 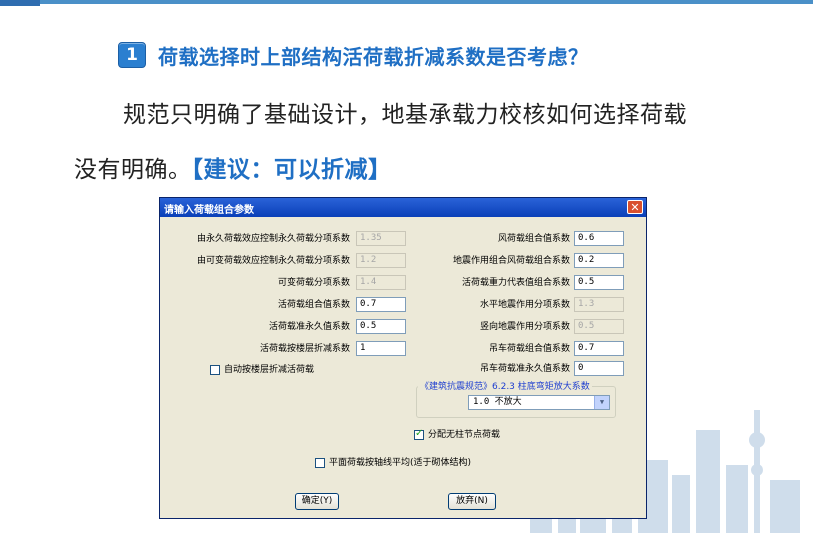 I want to click on vertical-seismic-factor-field: 0.5, so click(x=599, y=326).